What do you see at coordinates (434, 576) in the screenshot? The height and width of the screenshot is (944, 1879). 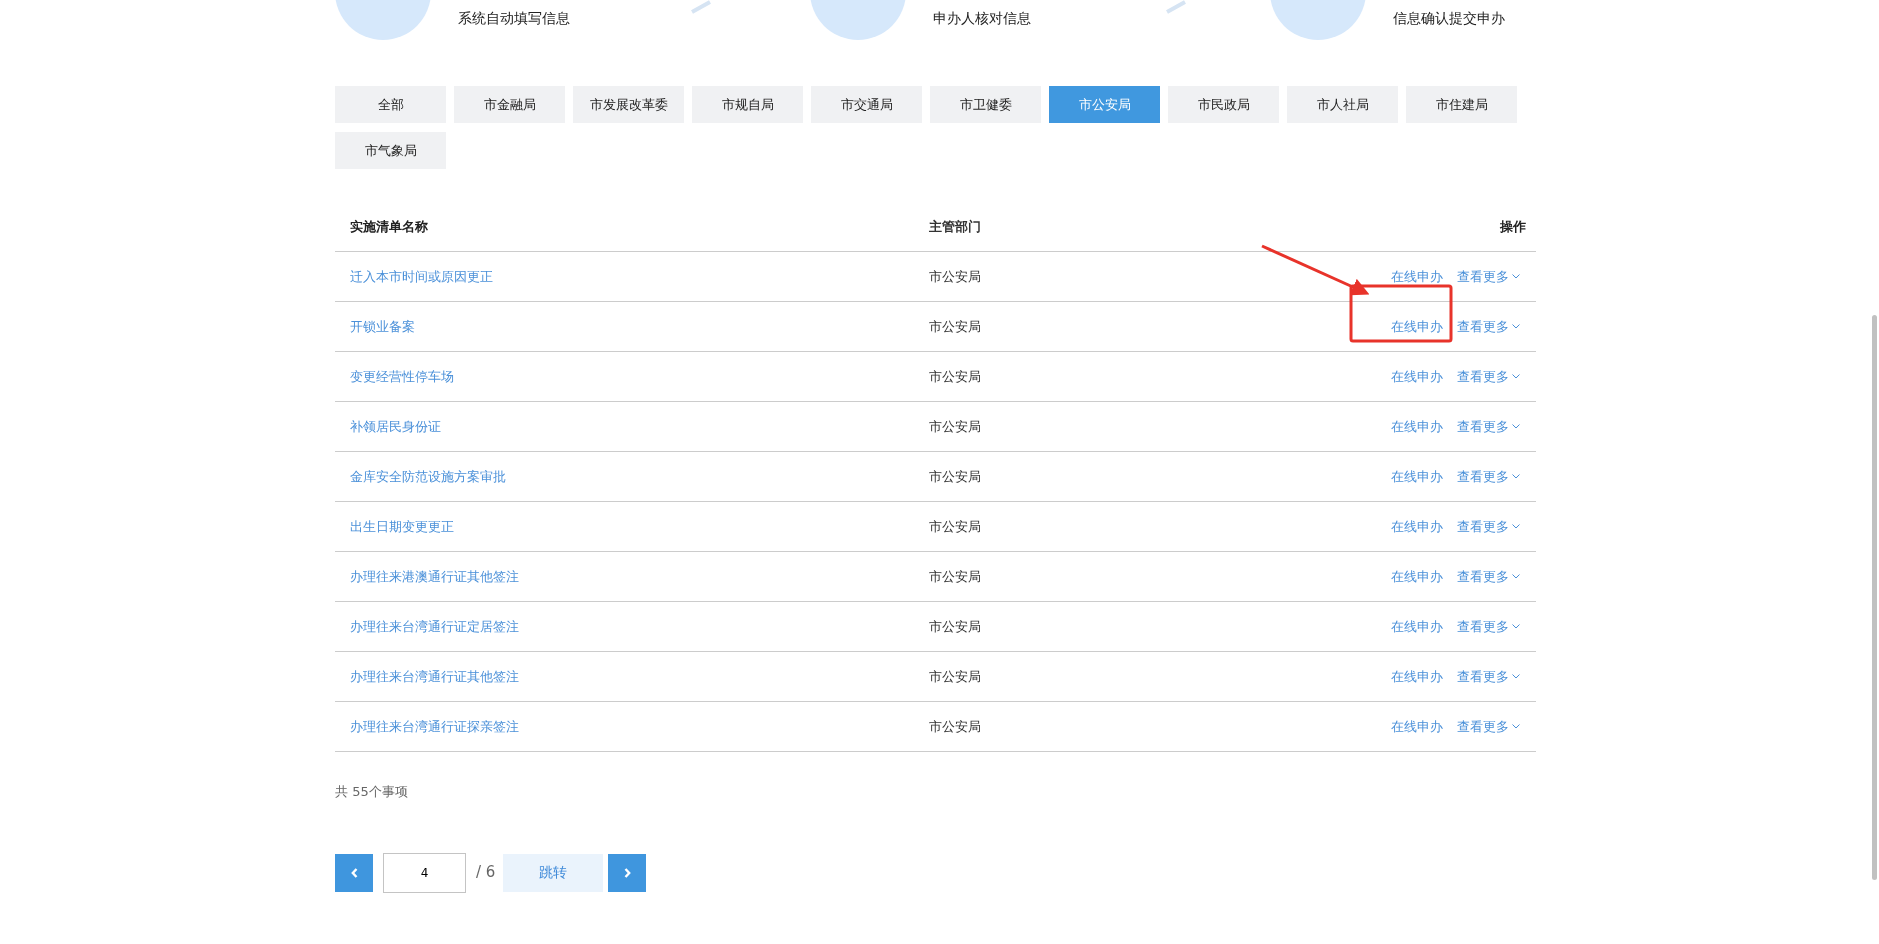 I see `item-name-link: 办理往来港澳通行证其他签注` at bounding box center [434, 576].